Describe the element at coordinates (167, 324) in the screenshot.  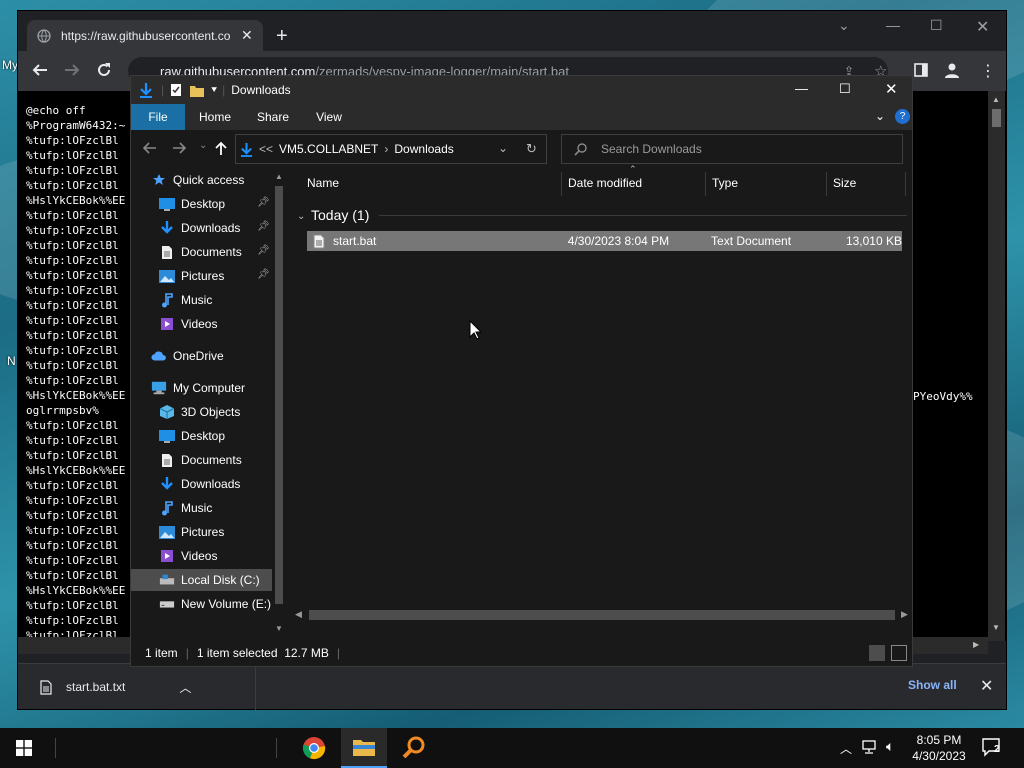
I see `video-icon` at that location.